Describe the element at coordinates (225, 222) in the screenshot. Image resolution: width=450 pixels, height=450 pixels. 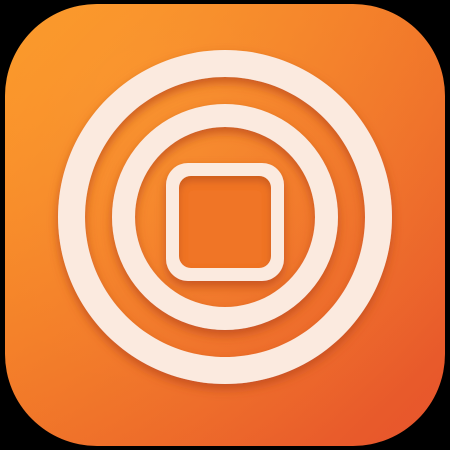
I see `stop-square-inner` at that location.